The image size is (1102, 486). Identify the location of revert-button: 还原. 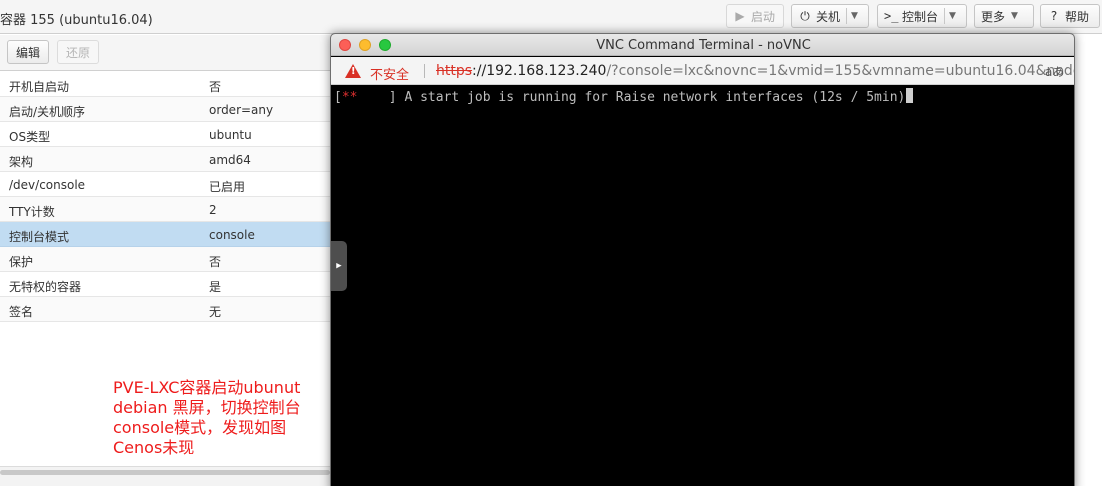
(78, 52).